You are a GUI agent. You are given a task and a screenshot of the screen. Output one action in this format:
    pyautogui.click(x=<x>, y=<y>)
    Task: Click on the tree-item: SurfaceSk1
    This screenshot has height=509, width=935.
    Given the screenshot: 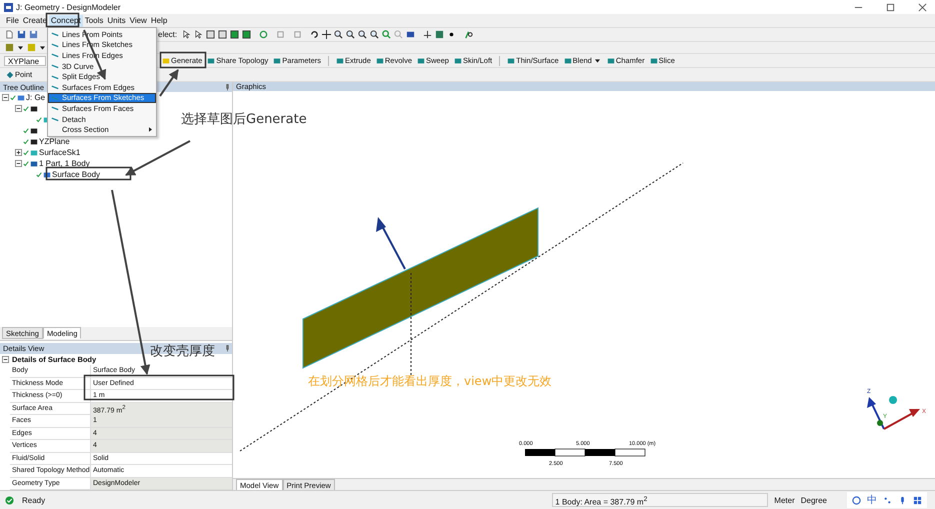 What is the action you would take?
    pyautogui.click(x=59, y=152)
    